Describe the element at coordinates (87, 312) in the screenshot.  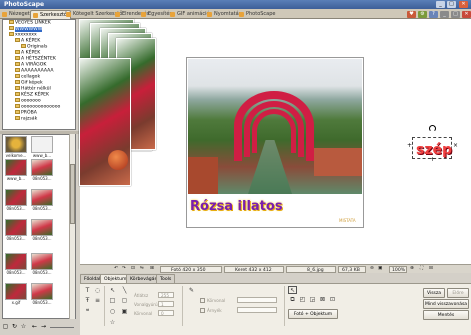
I see `quote-icon: ❝` at that location.